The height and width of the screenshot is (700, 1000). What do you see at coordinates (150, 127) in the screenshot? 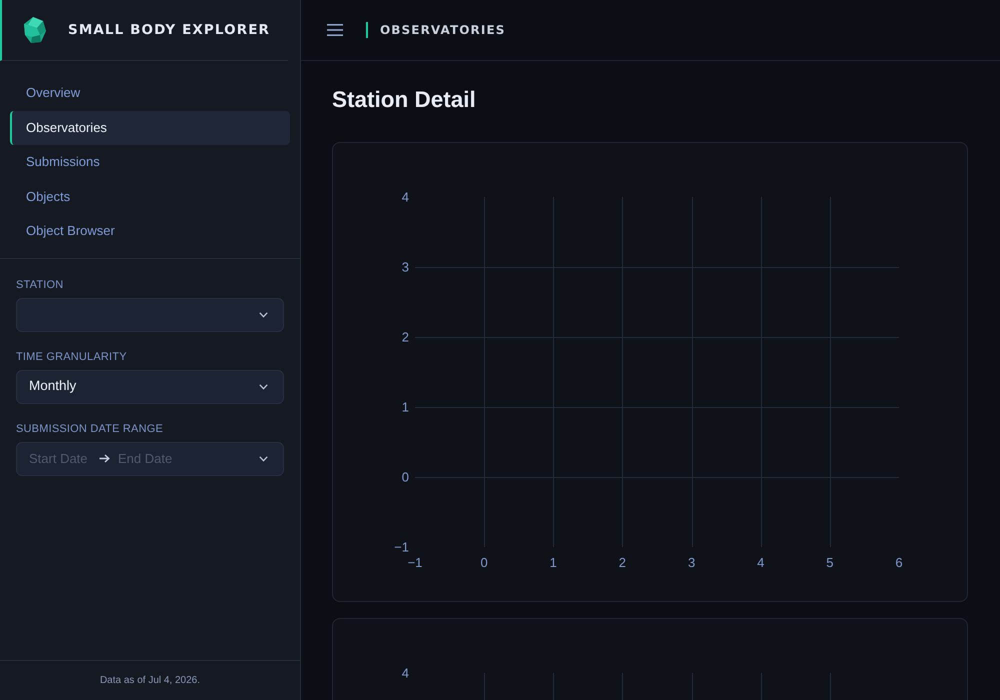
I see `nav-link: Observatories` at bounding box center [150, 127].